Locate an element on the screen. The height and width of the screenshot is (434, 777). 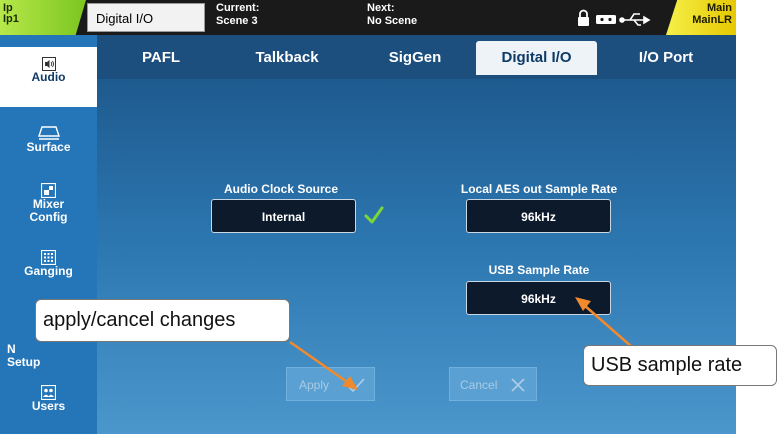
mixer-config-icon is located at coordinates (48, 190).